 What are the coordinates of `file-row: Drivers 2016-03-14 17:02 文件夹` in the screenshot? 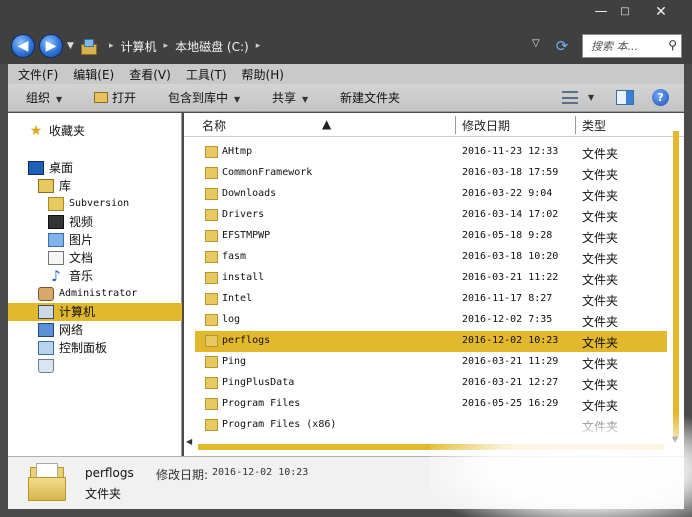 It's located at (426, 215).